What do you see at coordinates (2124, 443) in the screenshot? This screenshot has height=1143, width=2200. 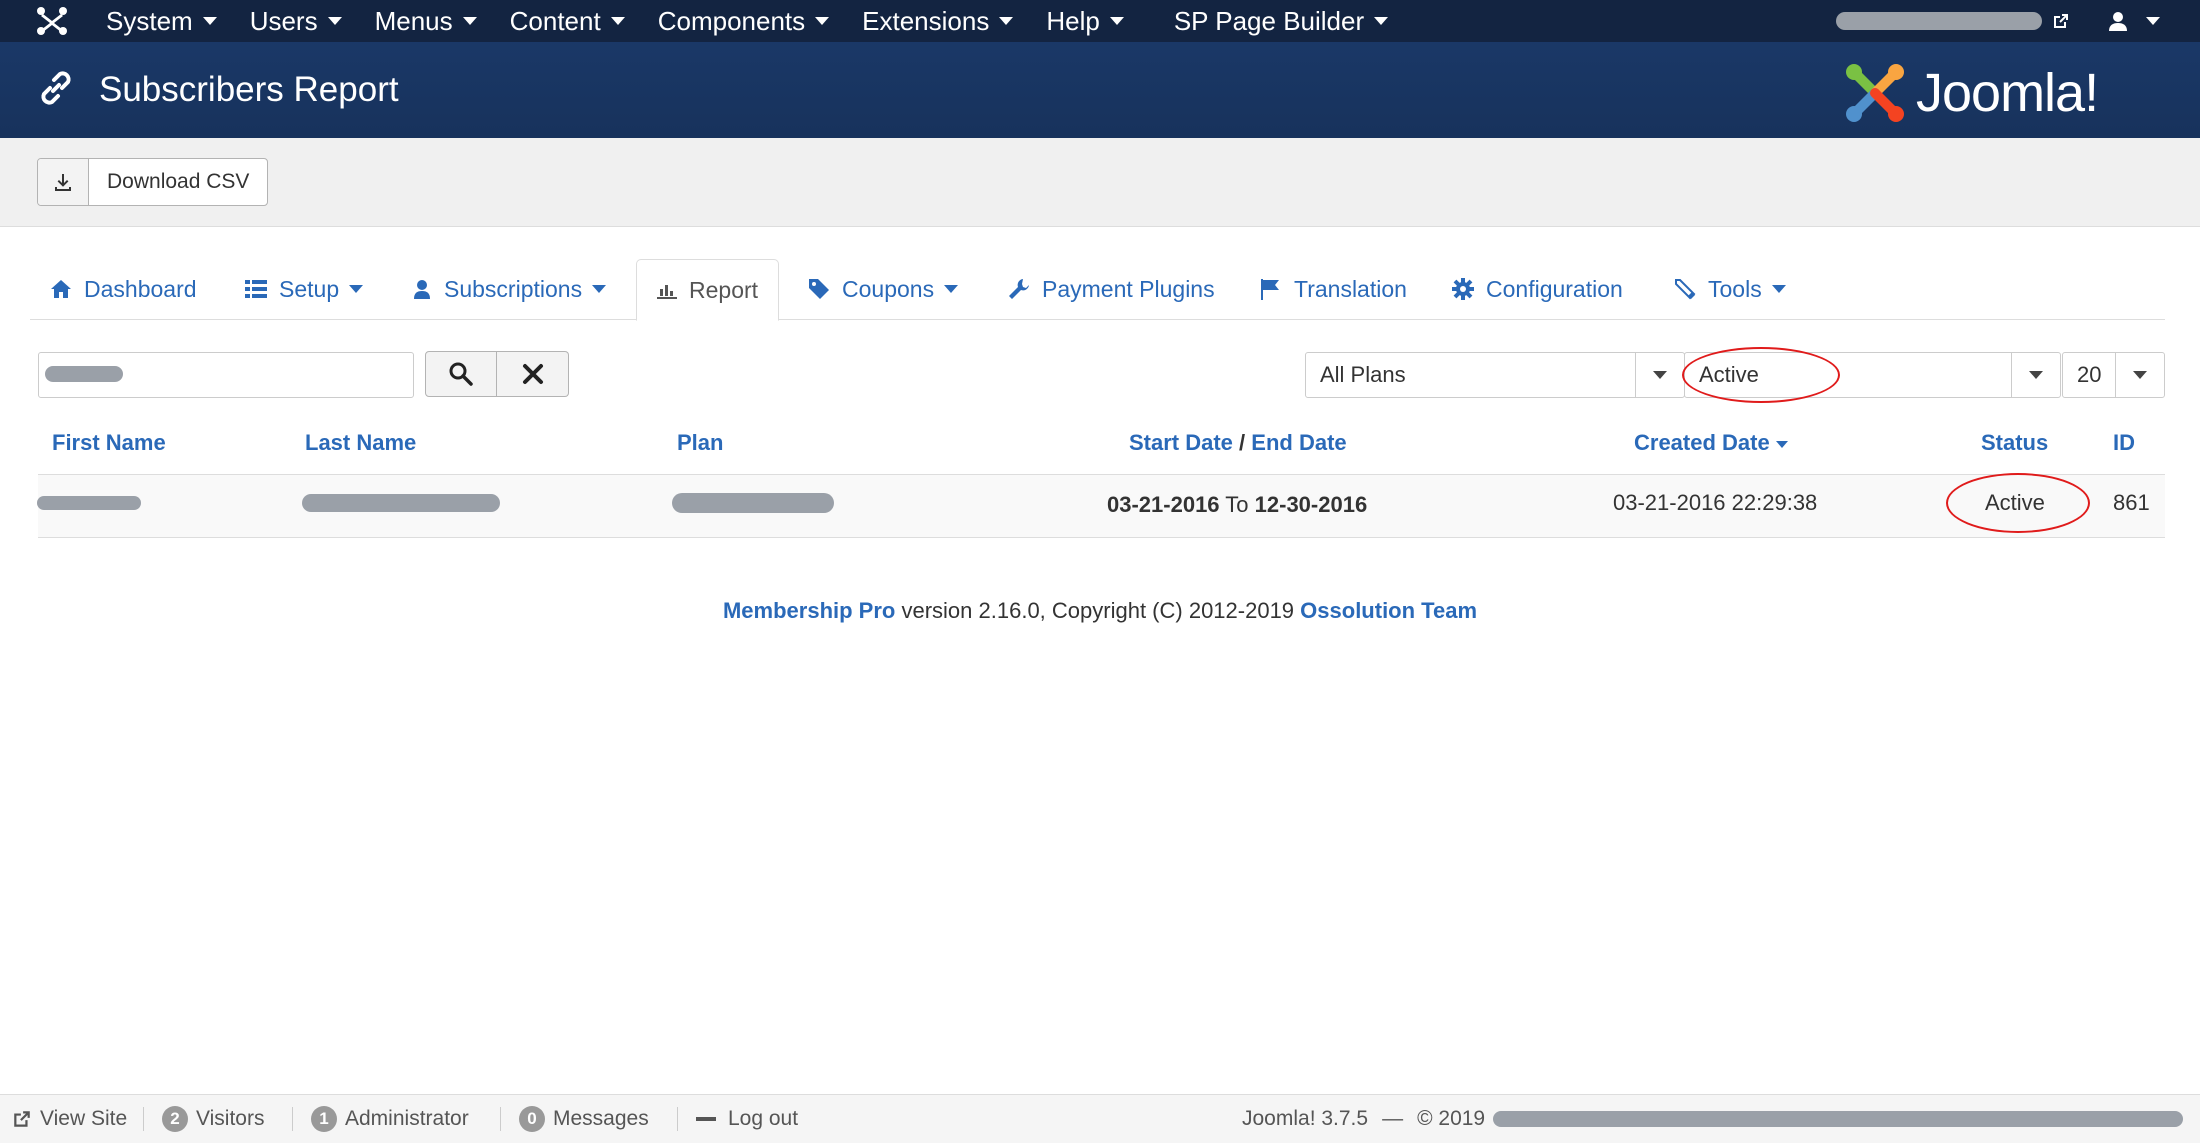 I see `col-id: ID` at bounding box center [2124, 443].